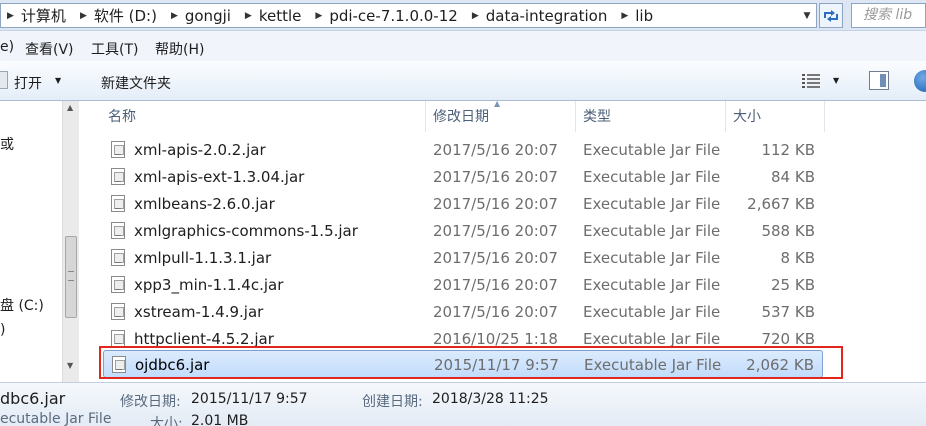  I want to click on details-filetype: ecutable Jar File, so click(56, 418).